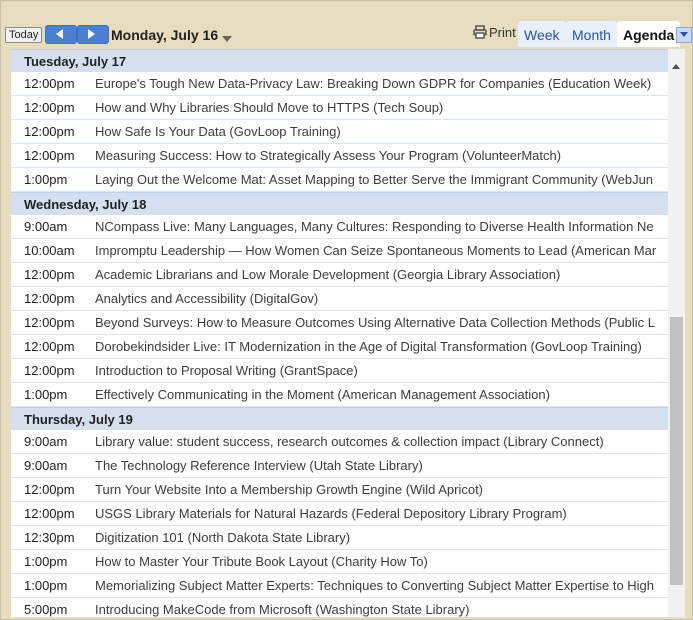  What do you see at coordinates (206, 298) in the screenshot?
I see `event-title: Analytics and Accessibility (DigitalGov)` at bounding box center [206, 298].